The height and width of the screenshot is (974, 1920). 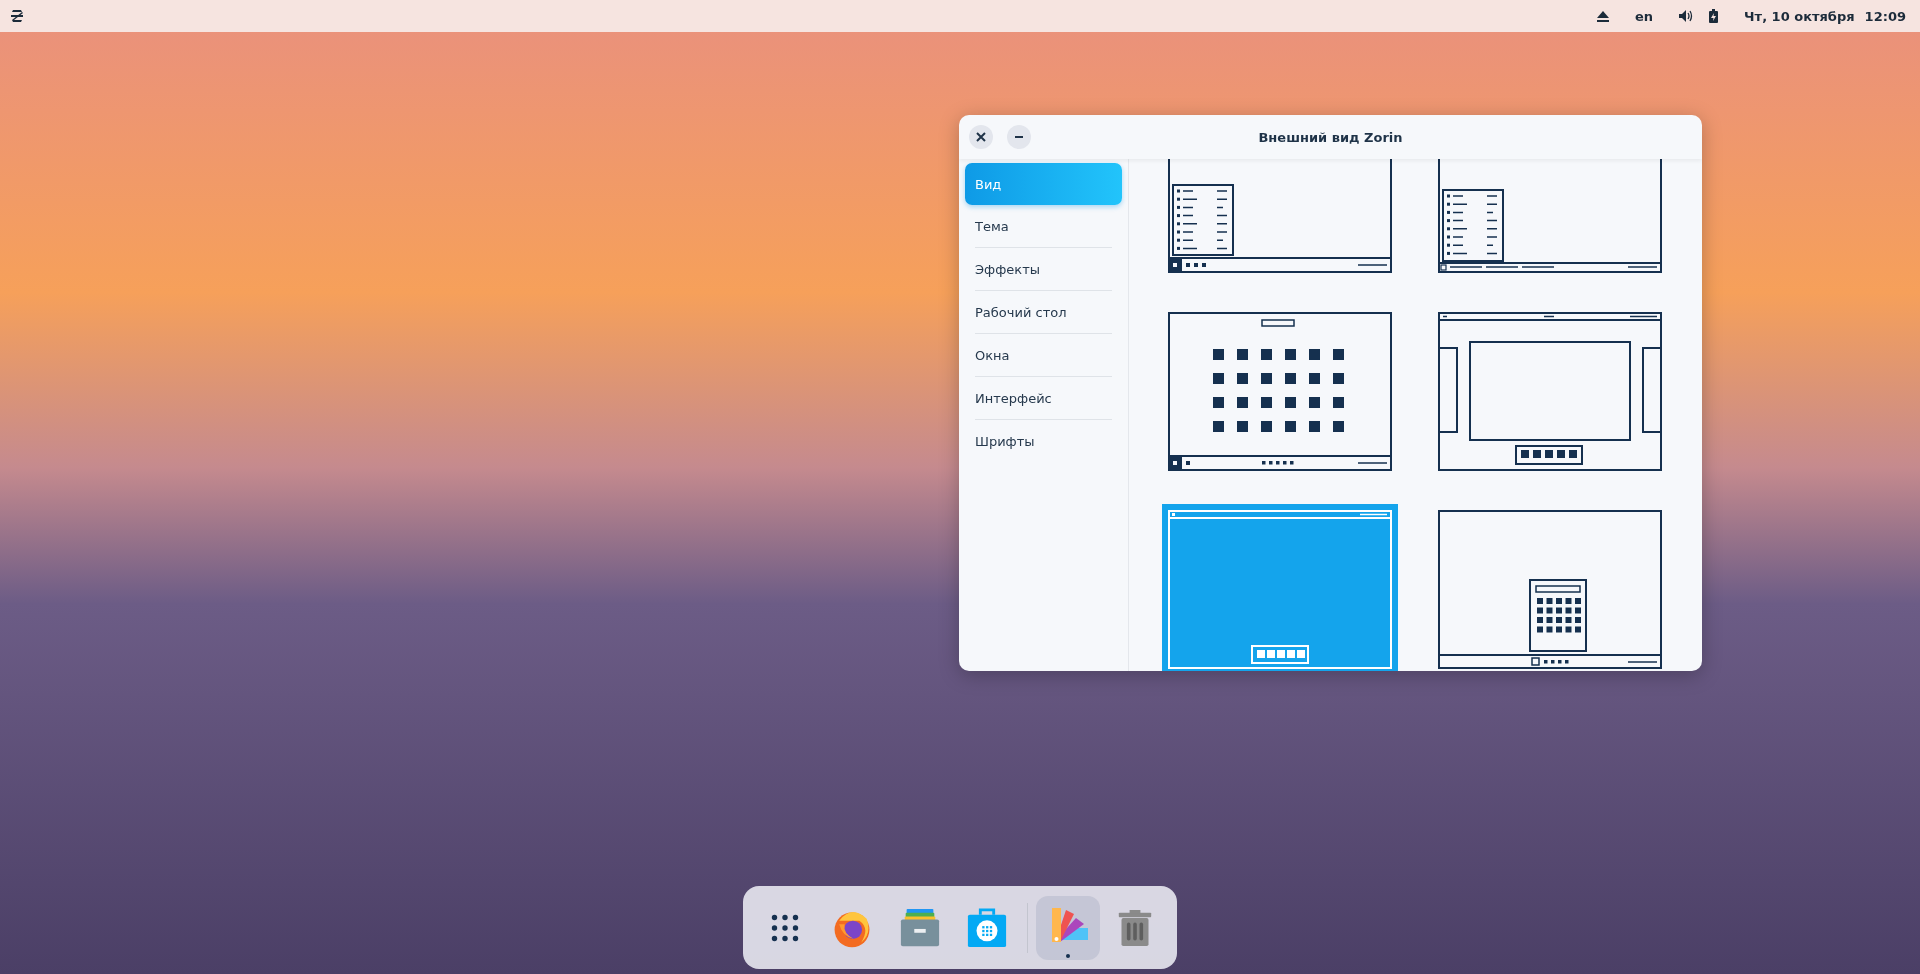 What do you see at coordinates (1043, 269) in the screenshot?
I see `sidebar-item: Эффекты` at bounding box center [1043, 269].